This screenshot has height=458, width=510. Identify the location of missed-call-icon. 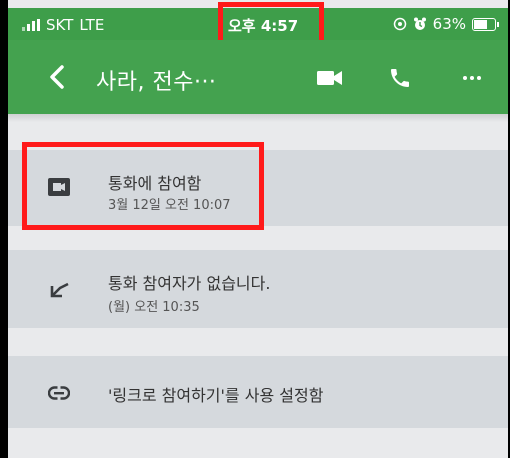
(59, 291).